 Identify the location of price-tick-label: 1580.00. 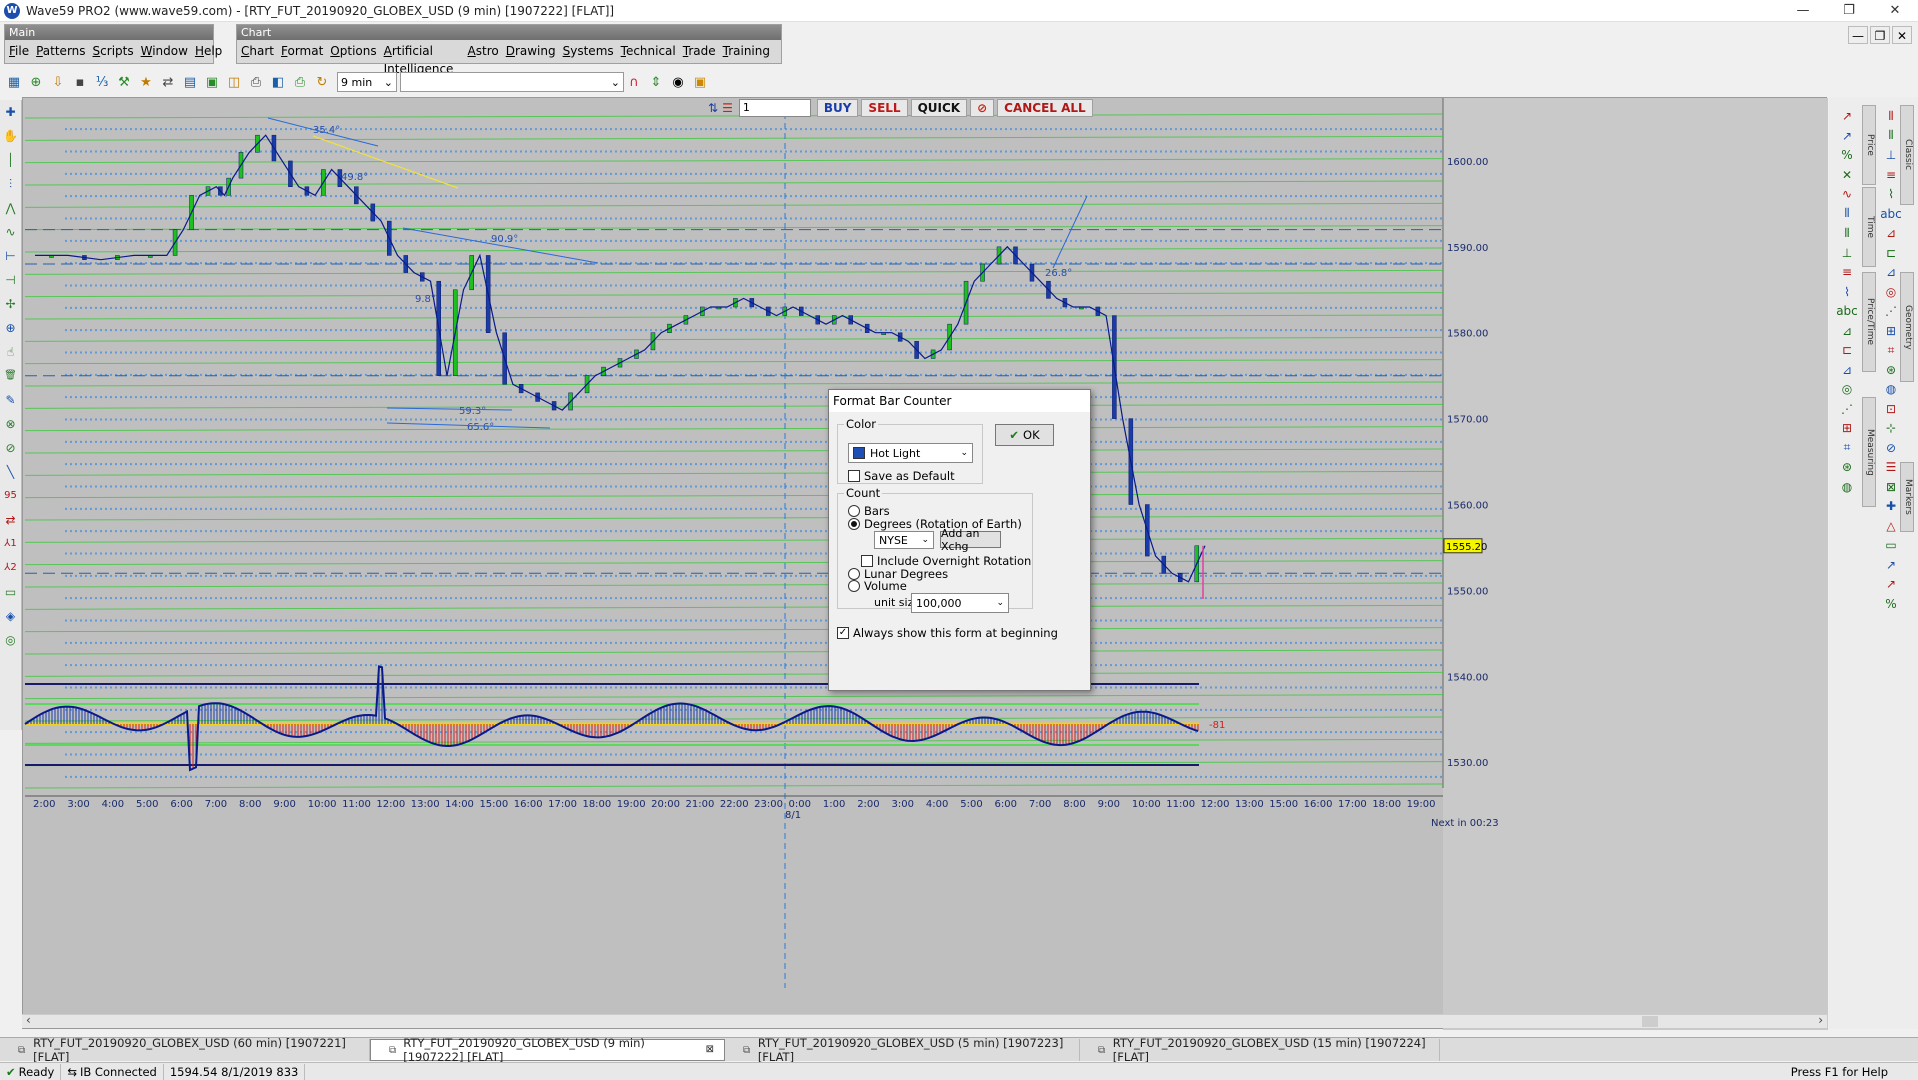
(1467, 334).